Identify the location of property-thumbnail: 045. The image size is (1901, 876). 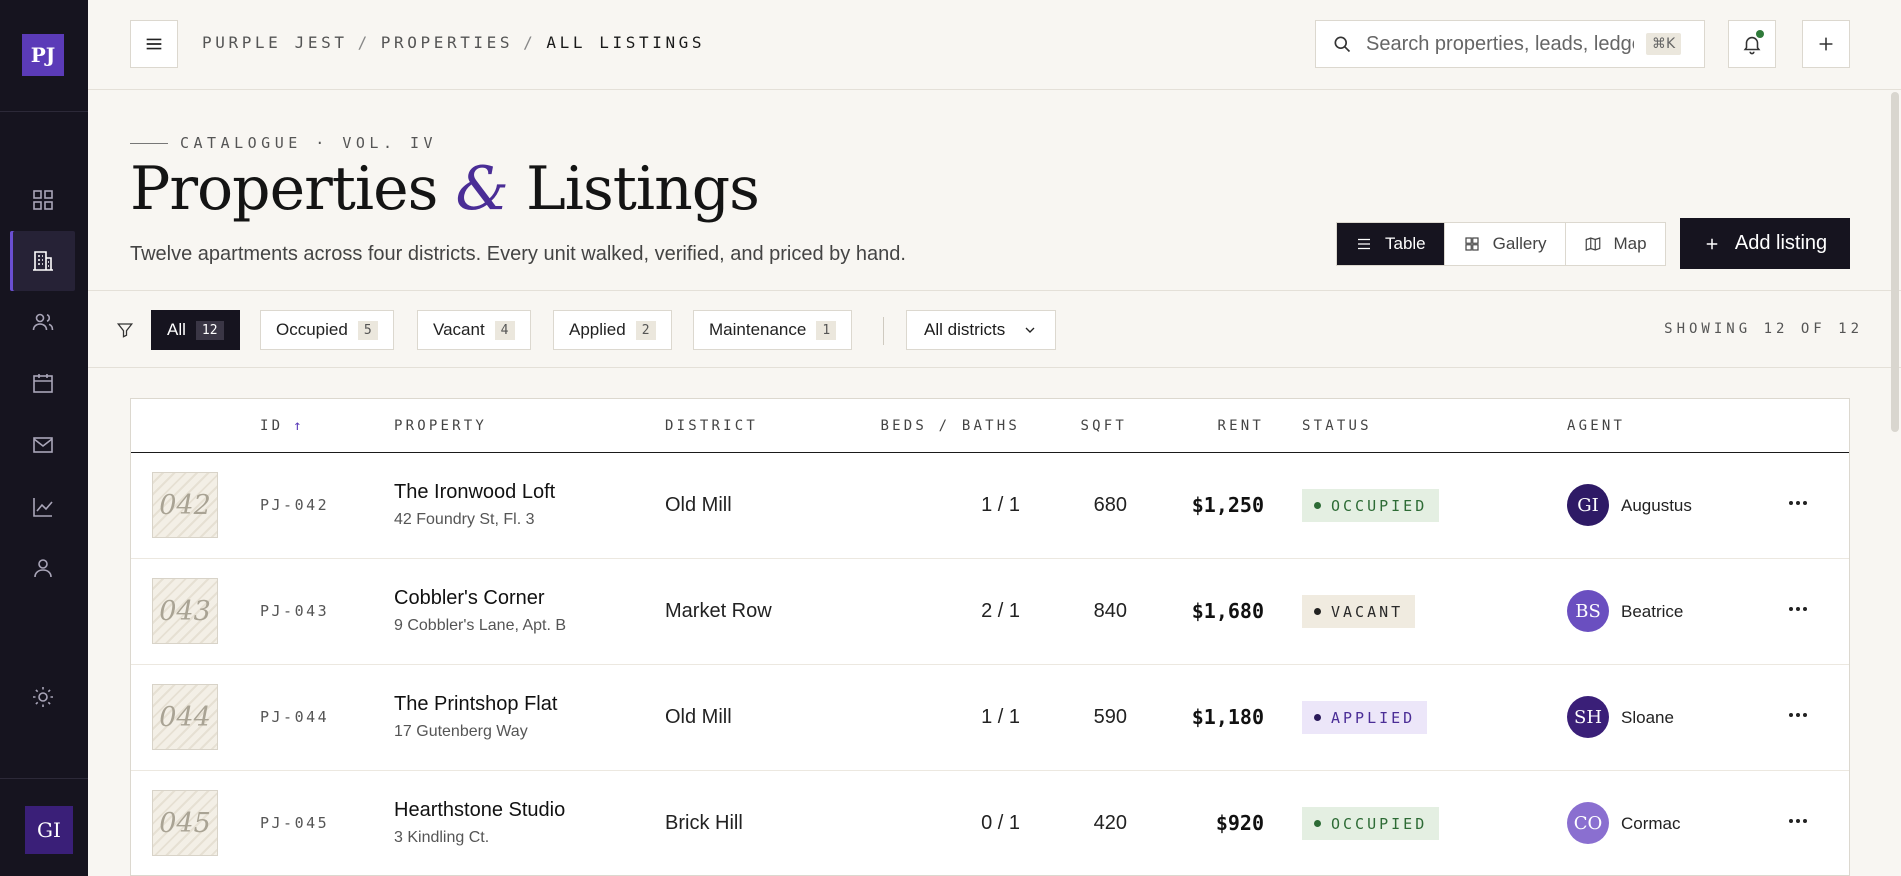
(185, 823).